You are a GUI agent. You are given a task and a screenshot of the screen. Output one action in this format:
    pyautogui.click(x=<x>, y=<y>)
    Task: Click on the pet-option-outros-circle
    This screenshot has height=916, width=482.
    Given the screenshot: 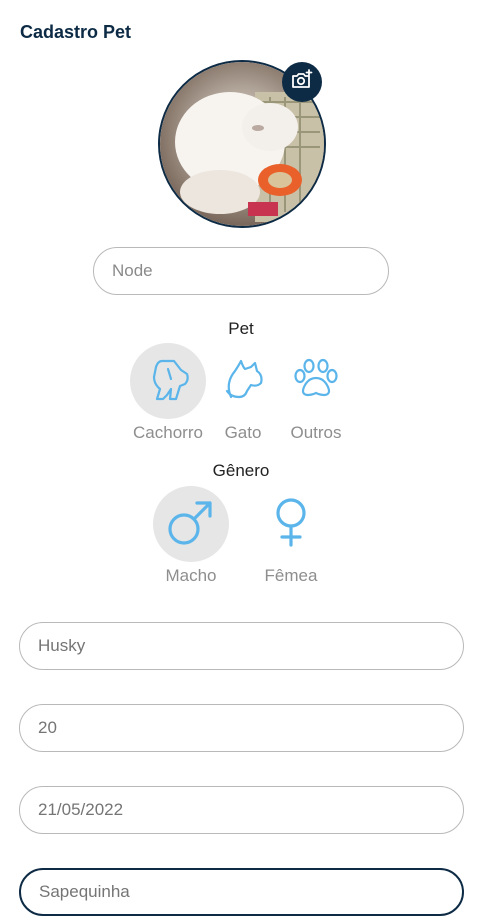 What is the action you would take?
    pyautogui.click(x=316, y=381)
    